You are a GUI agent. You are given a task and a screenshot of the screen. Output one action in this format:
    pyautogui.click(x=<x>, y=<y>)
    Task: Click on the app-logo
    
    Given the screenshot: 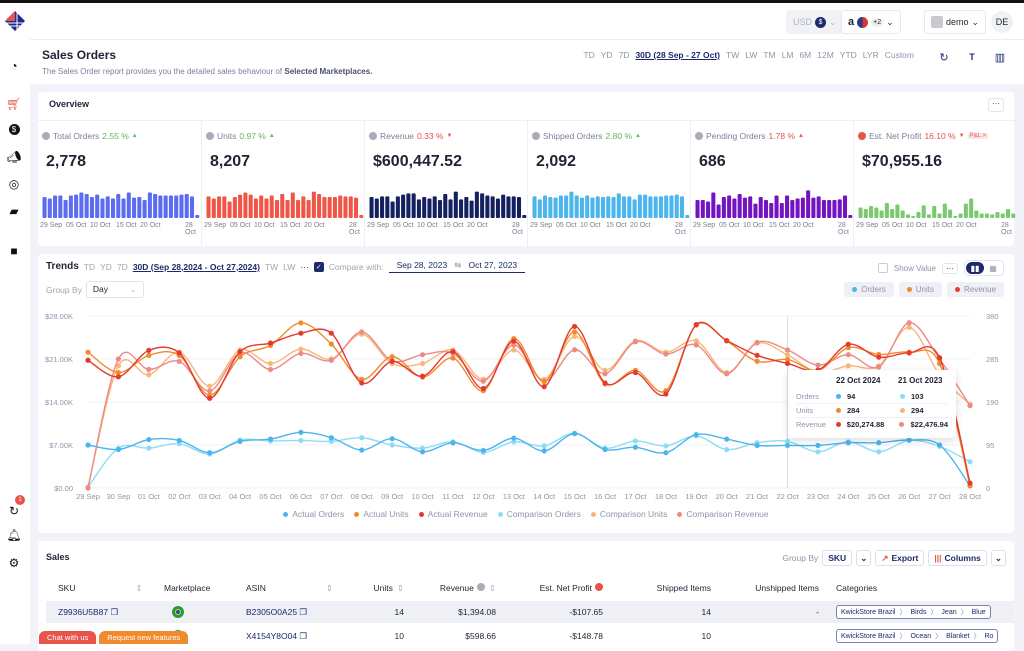 What is the action you would take?
    pyautogui.click(x=15, y=21)
    